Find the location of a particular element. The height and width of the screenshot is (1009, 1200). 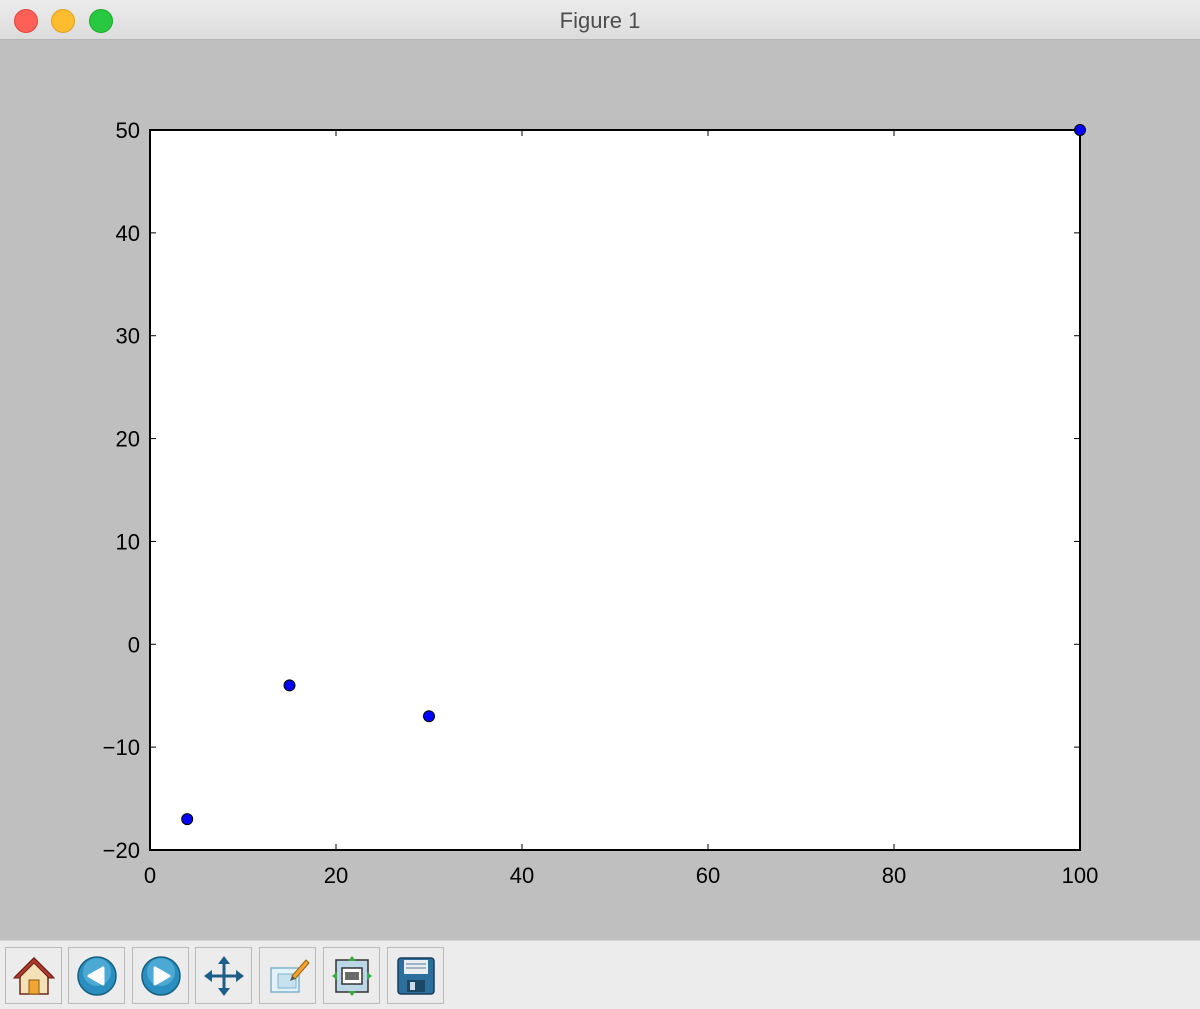

home-icon is located at coordinates (34, 976).